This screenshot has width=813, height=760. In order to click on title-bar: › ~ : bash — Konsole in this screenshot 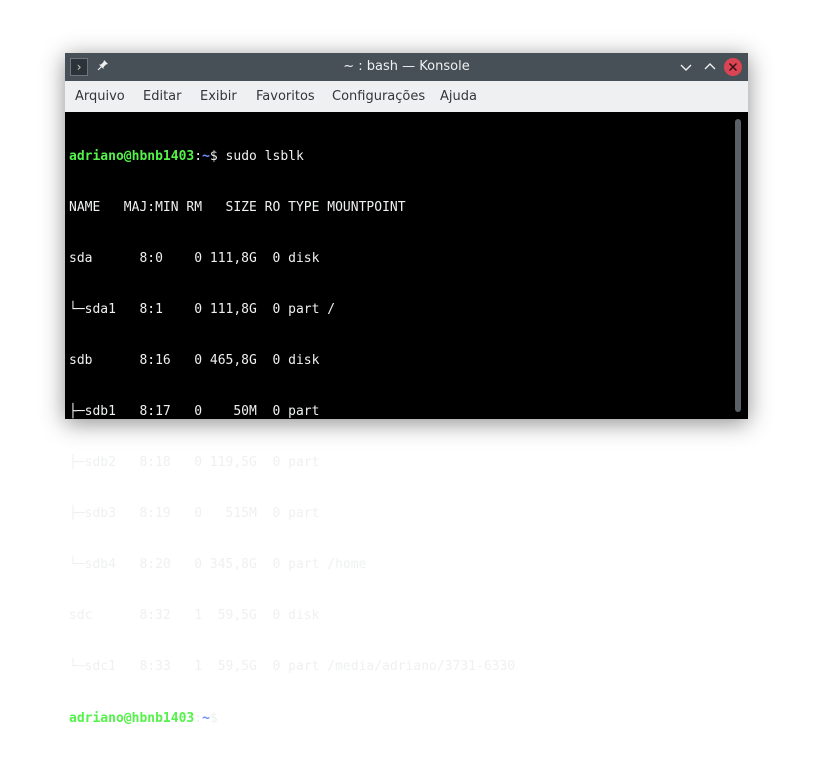, I will do `click(406, 67)`.